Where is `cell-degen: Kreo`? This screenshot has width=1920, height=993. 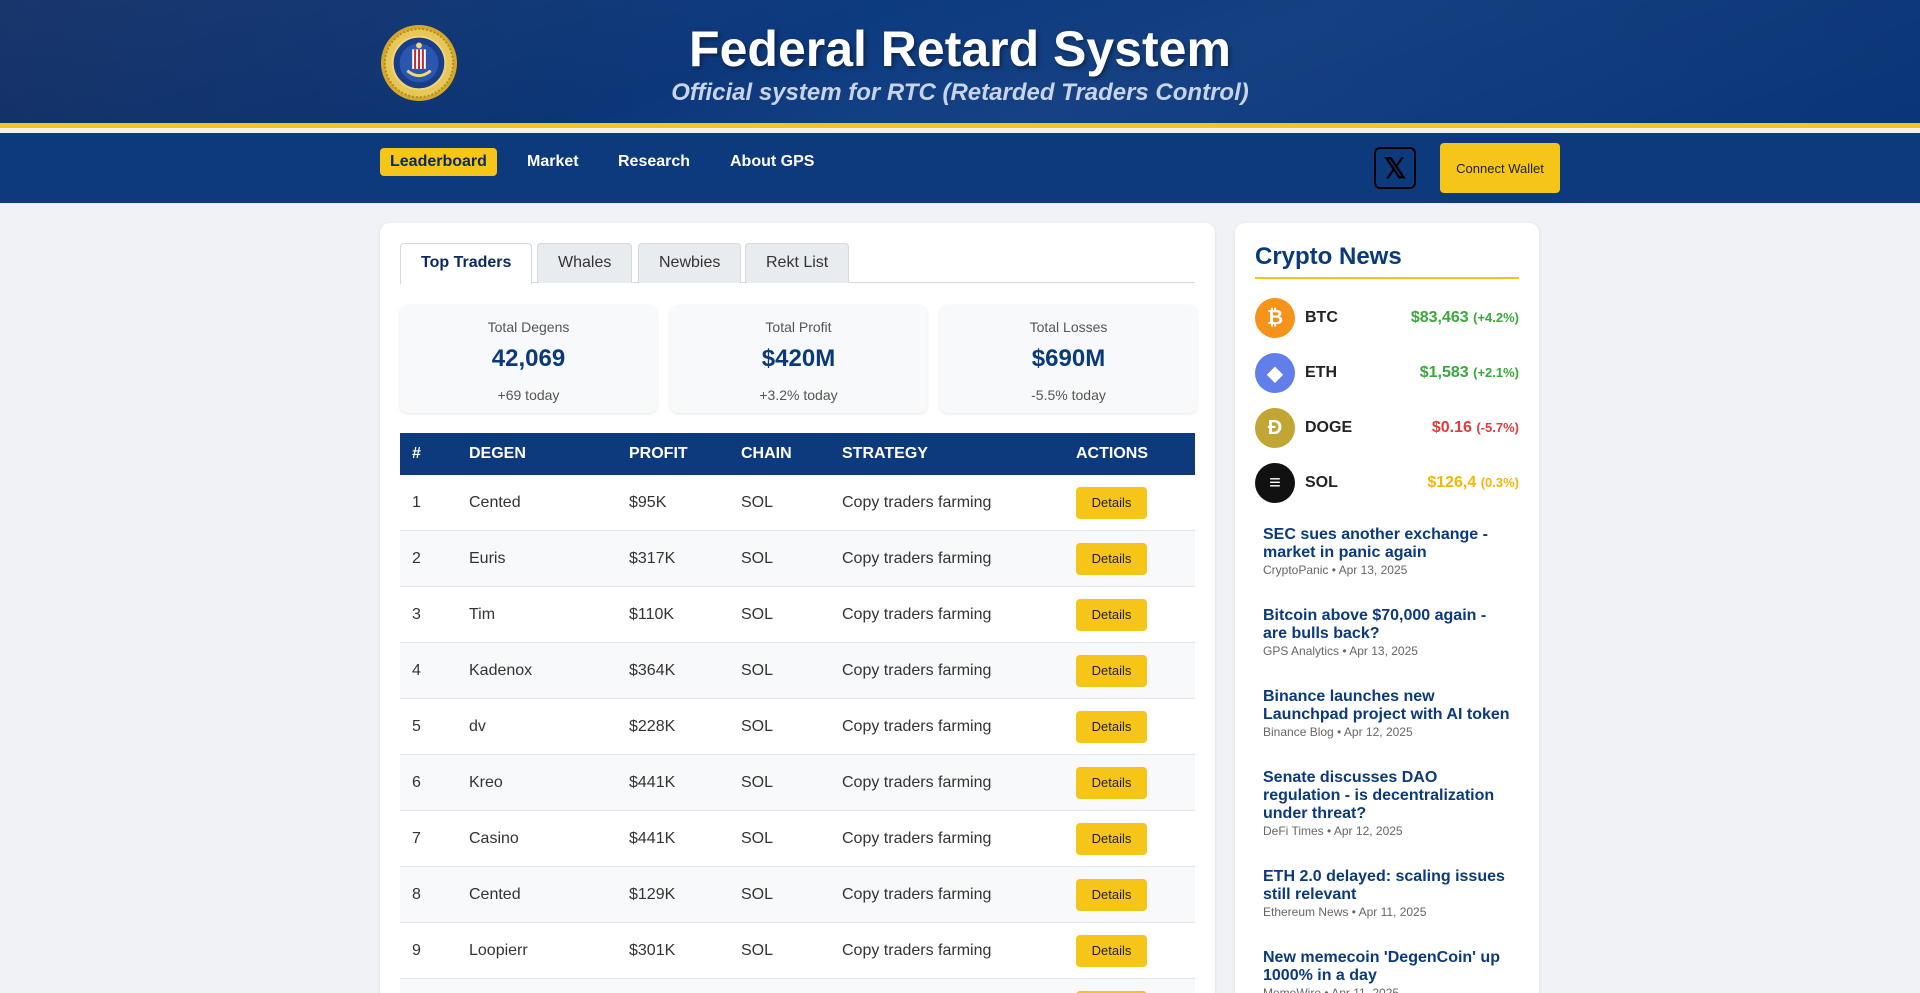
cell-degen: Kreo is located at coordinates (486, 782).